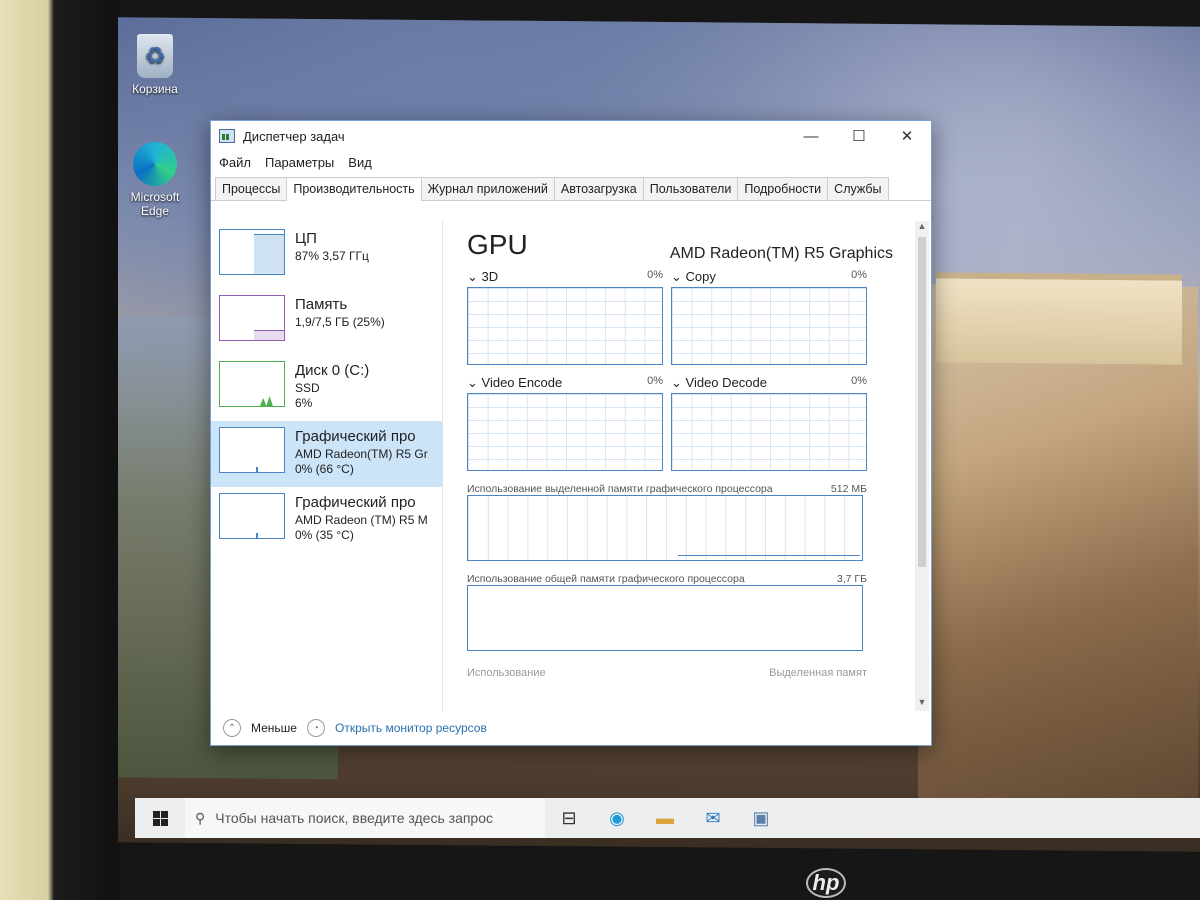 This screenshot has height=900, width=1200. What do you see at coordinates (361, 520) in the screenshot?
I see `resource-detail: AMD Radeon (TM) R5 M` at bounding box center [361, 520].